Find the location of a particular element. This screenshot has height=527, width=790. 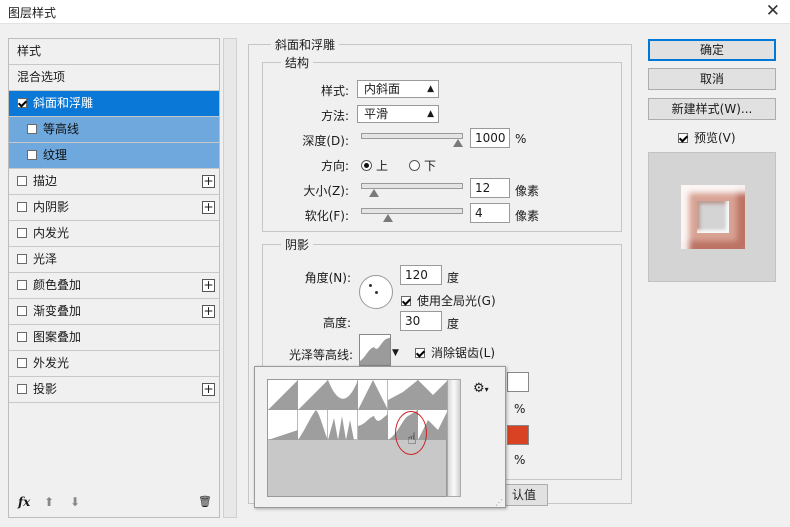

antialias-checkbox: 消除锯齿(L) is located at coordinates (455, 352).